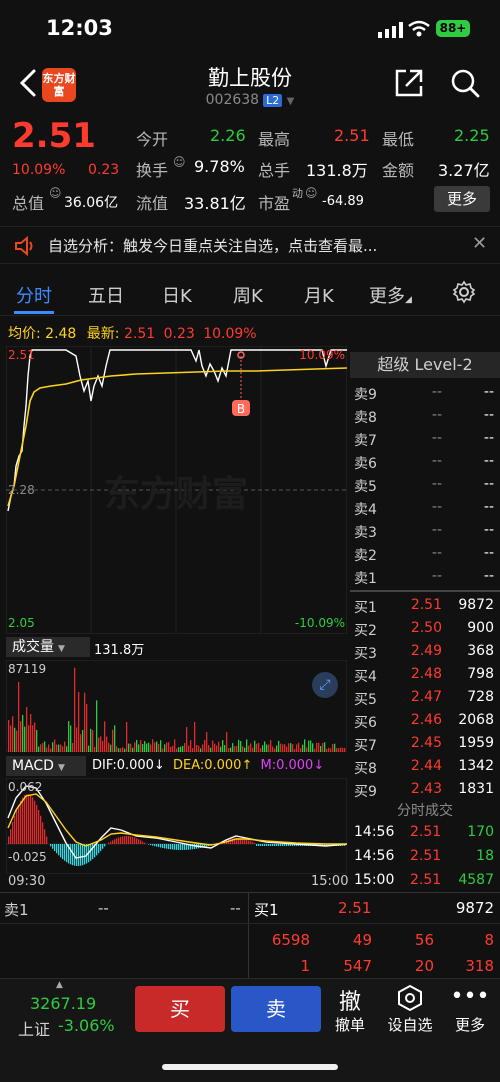  I want to click on bid-row: 买5 2.47 728, so click(425, 697).